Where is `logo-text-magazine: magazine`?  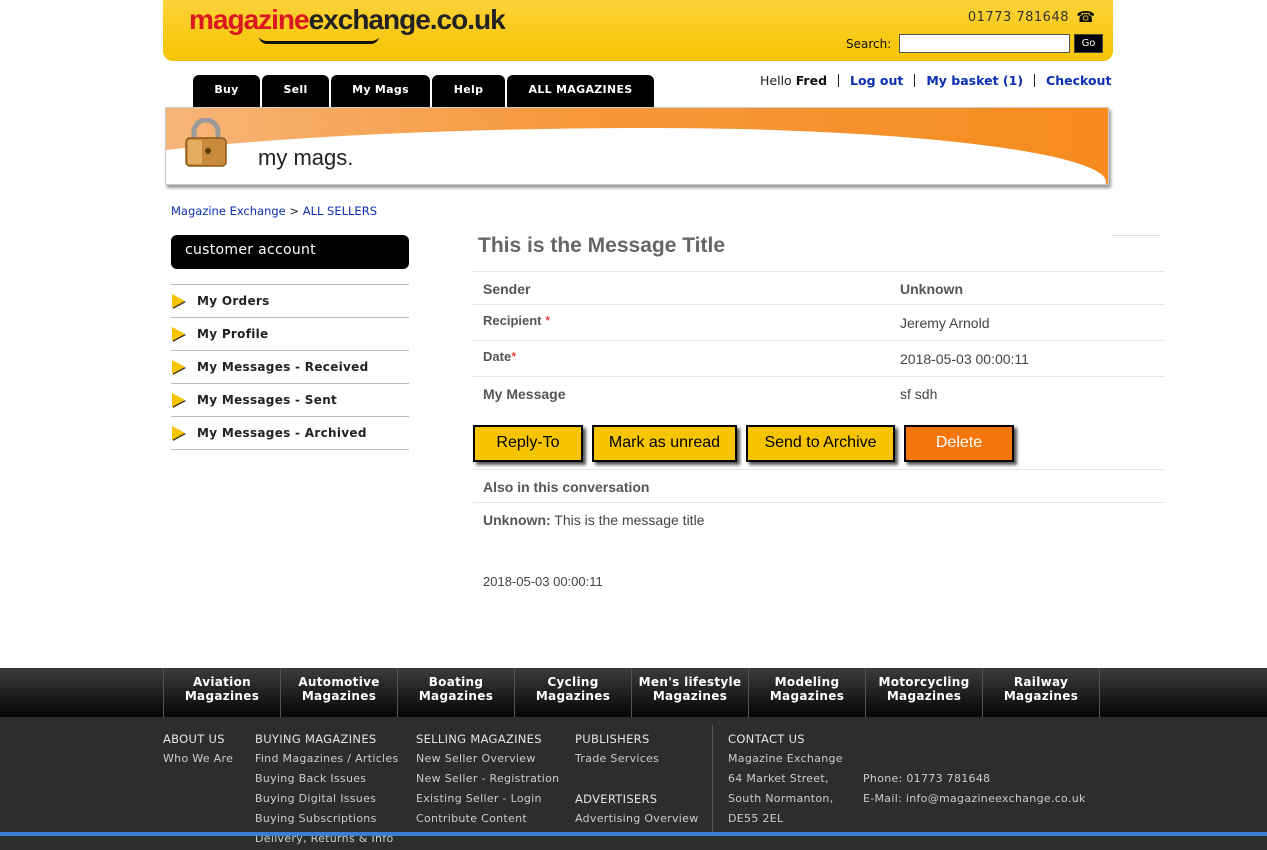
logo-text-magazine: magazine is located at coordinates (249, 19).